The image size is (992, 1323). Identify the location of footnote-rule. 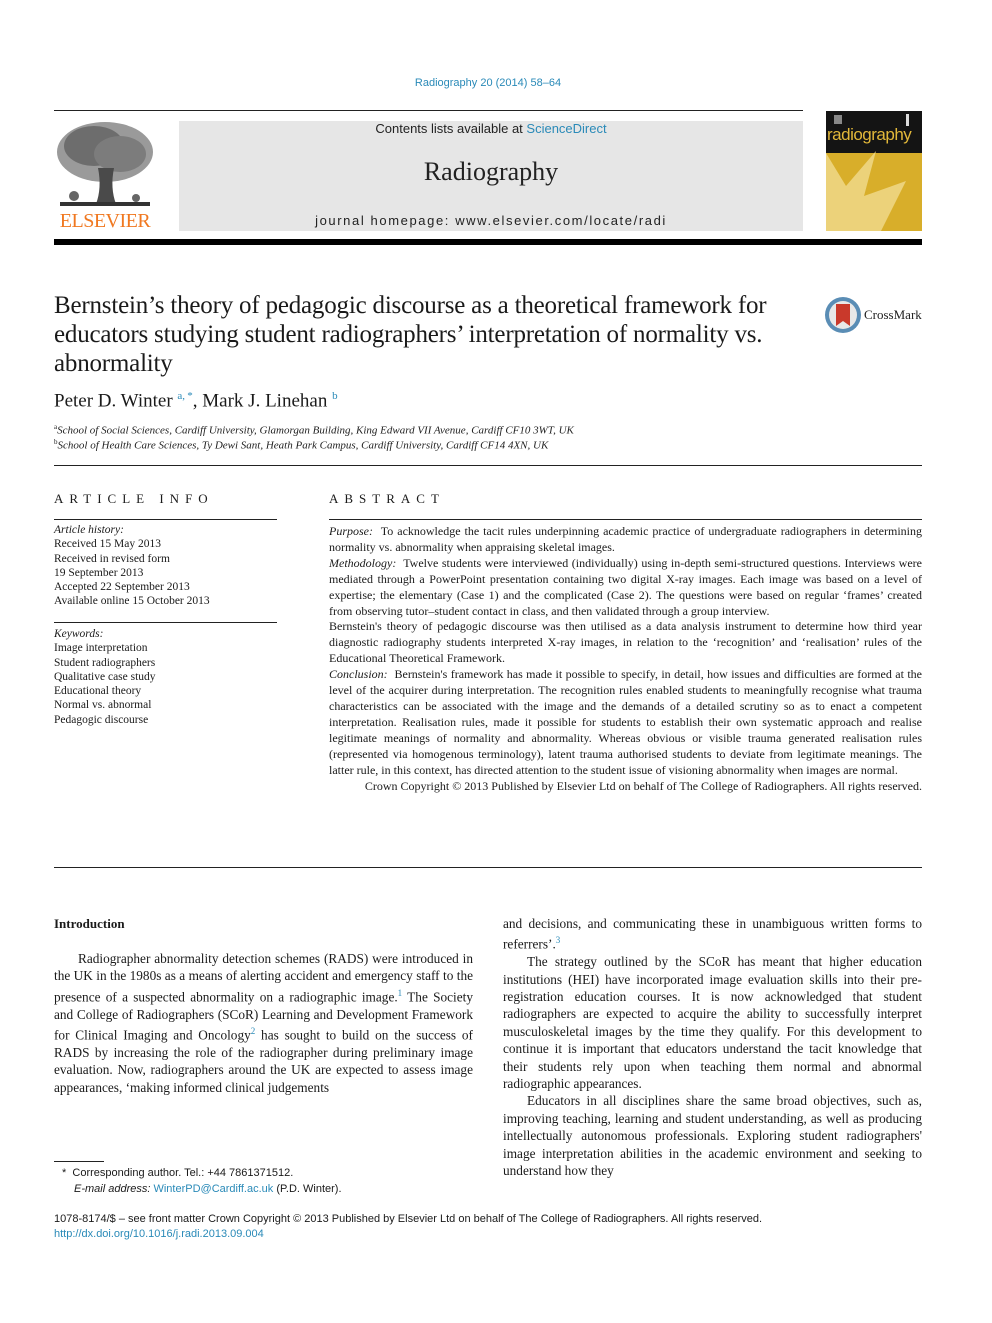
(79, 1161).